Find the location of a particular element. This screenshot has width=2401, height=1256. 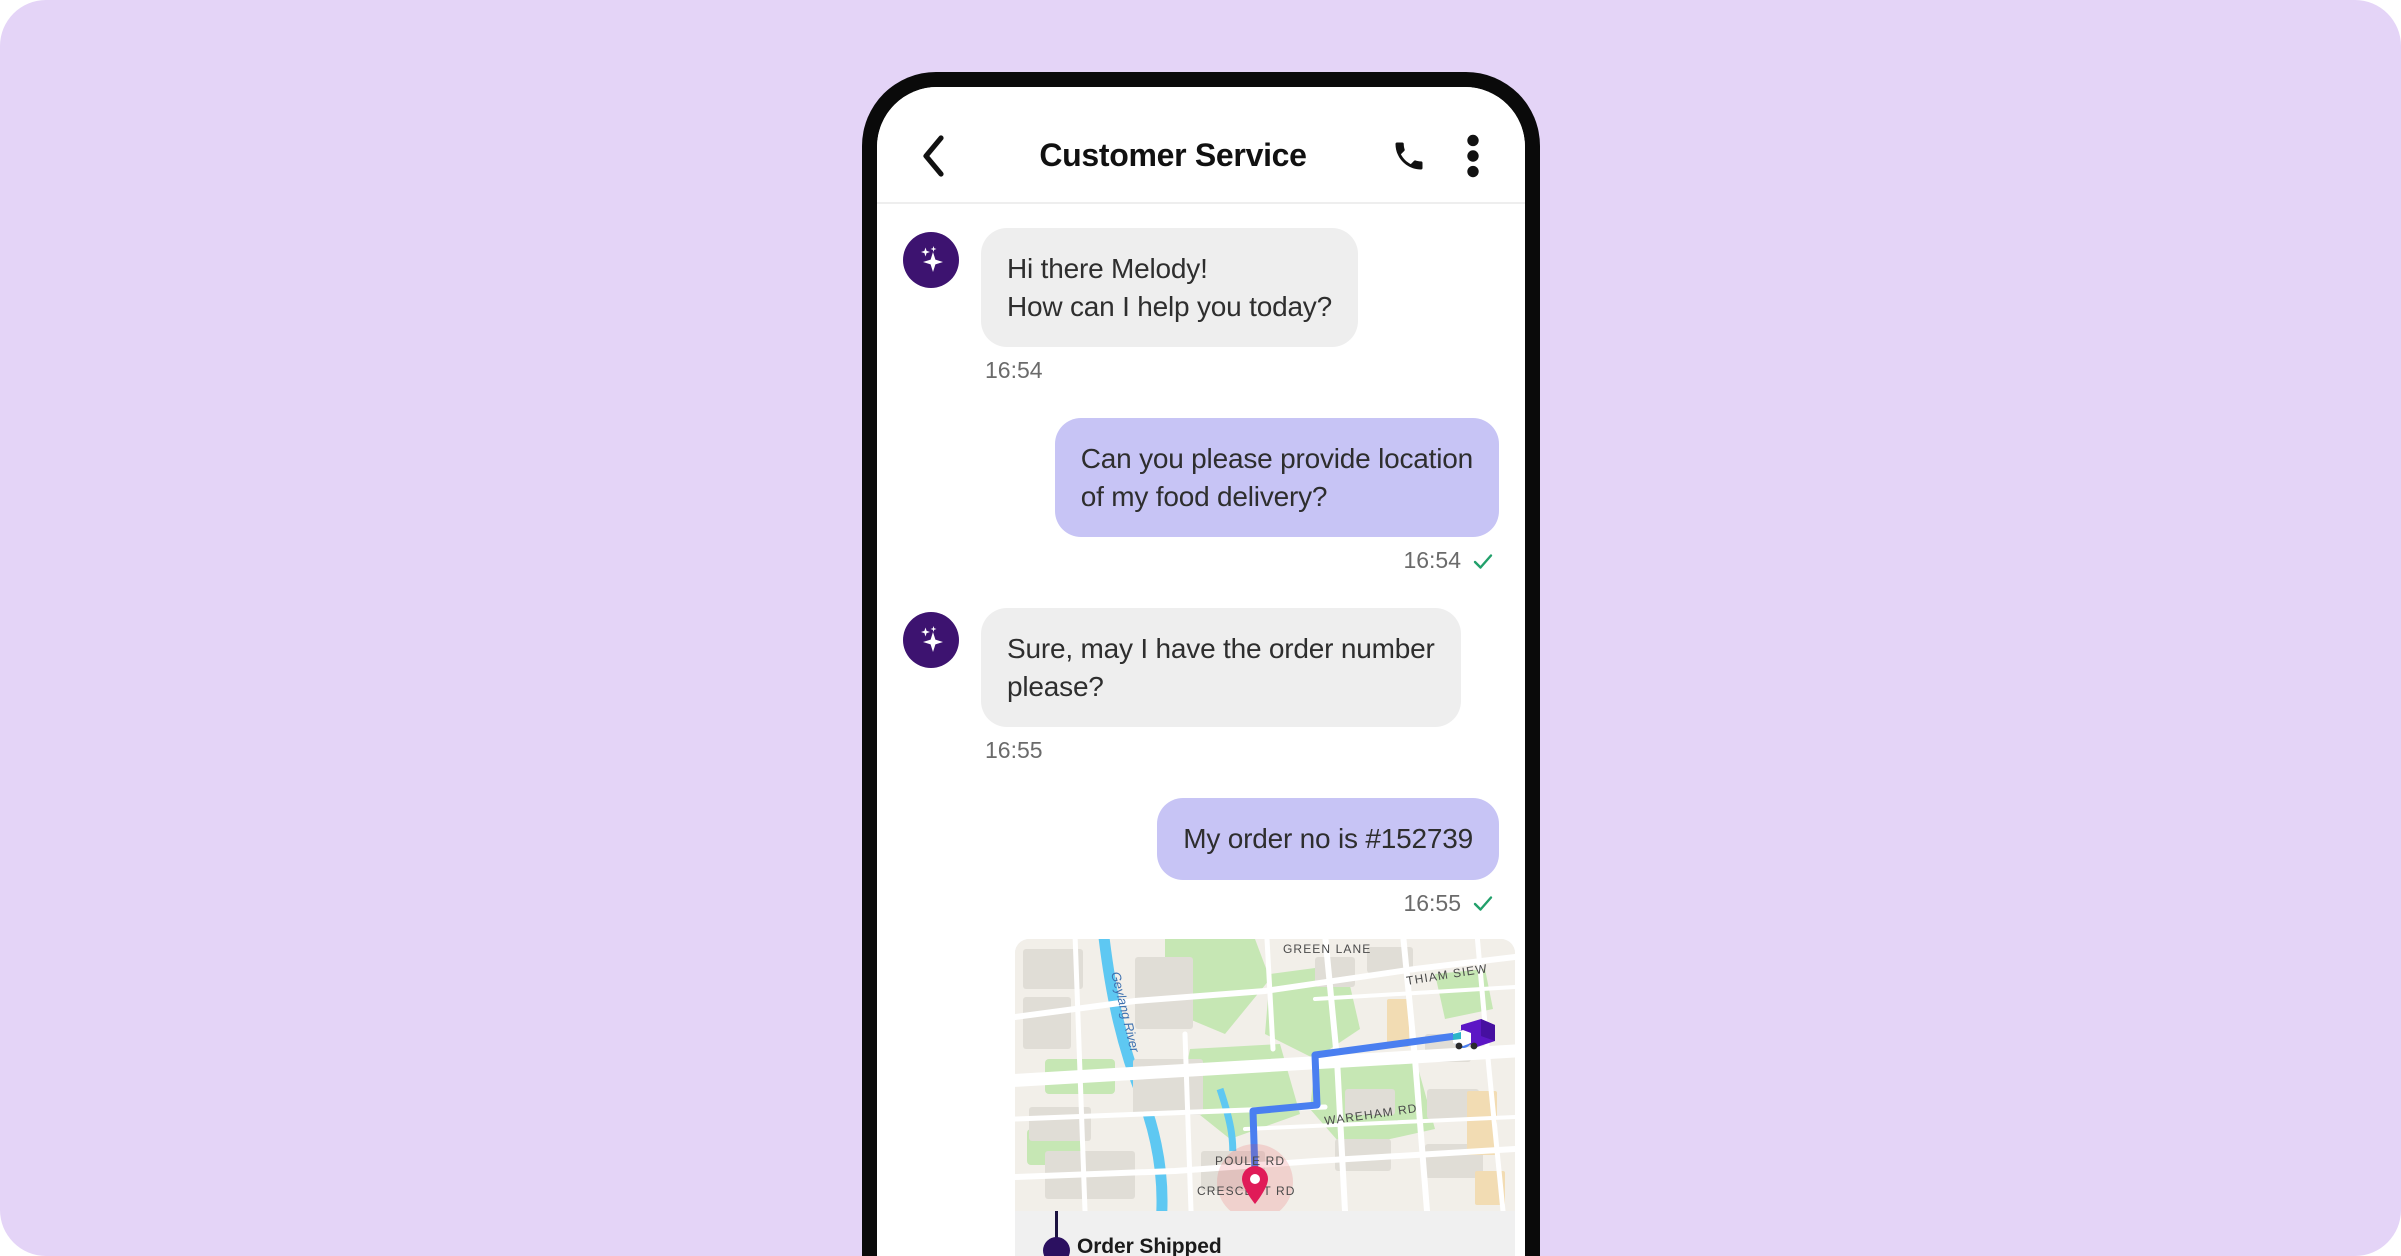

phone-icon is located at coordinates (1409, 155).